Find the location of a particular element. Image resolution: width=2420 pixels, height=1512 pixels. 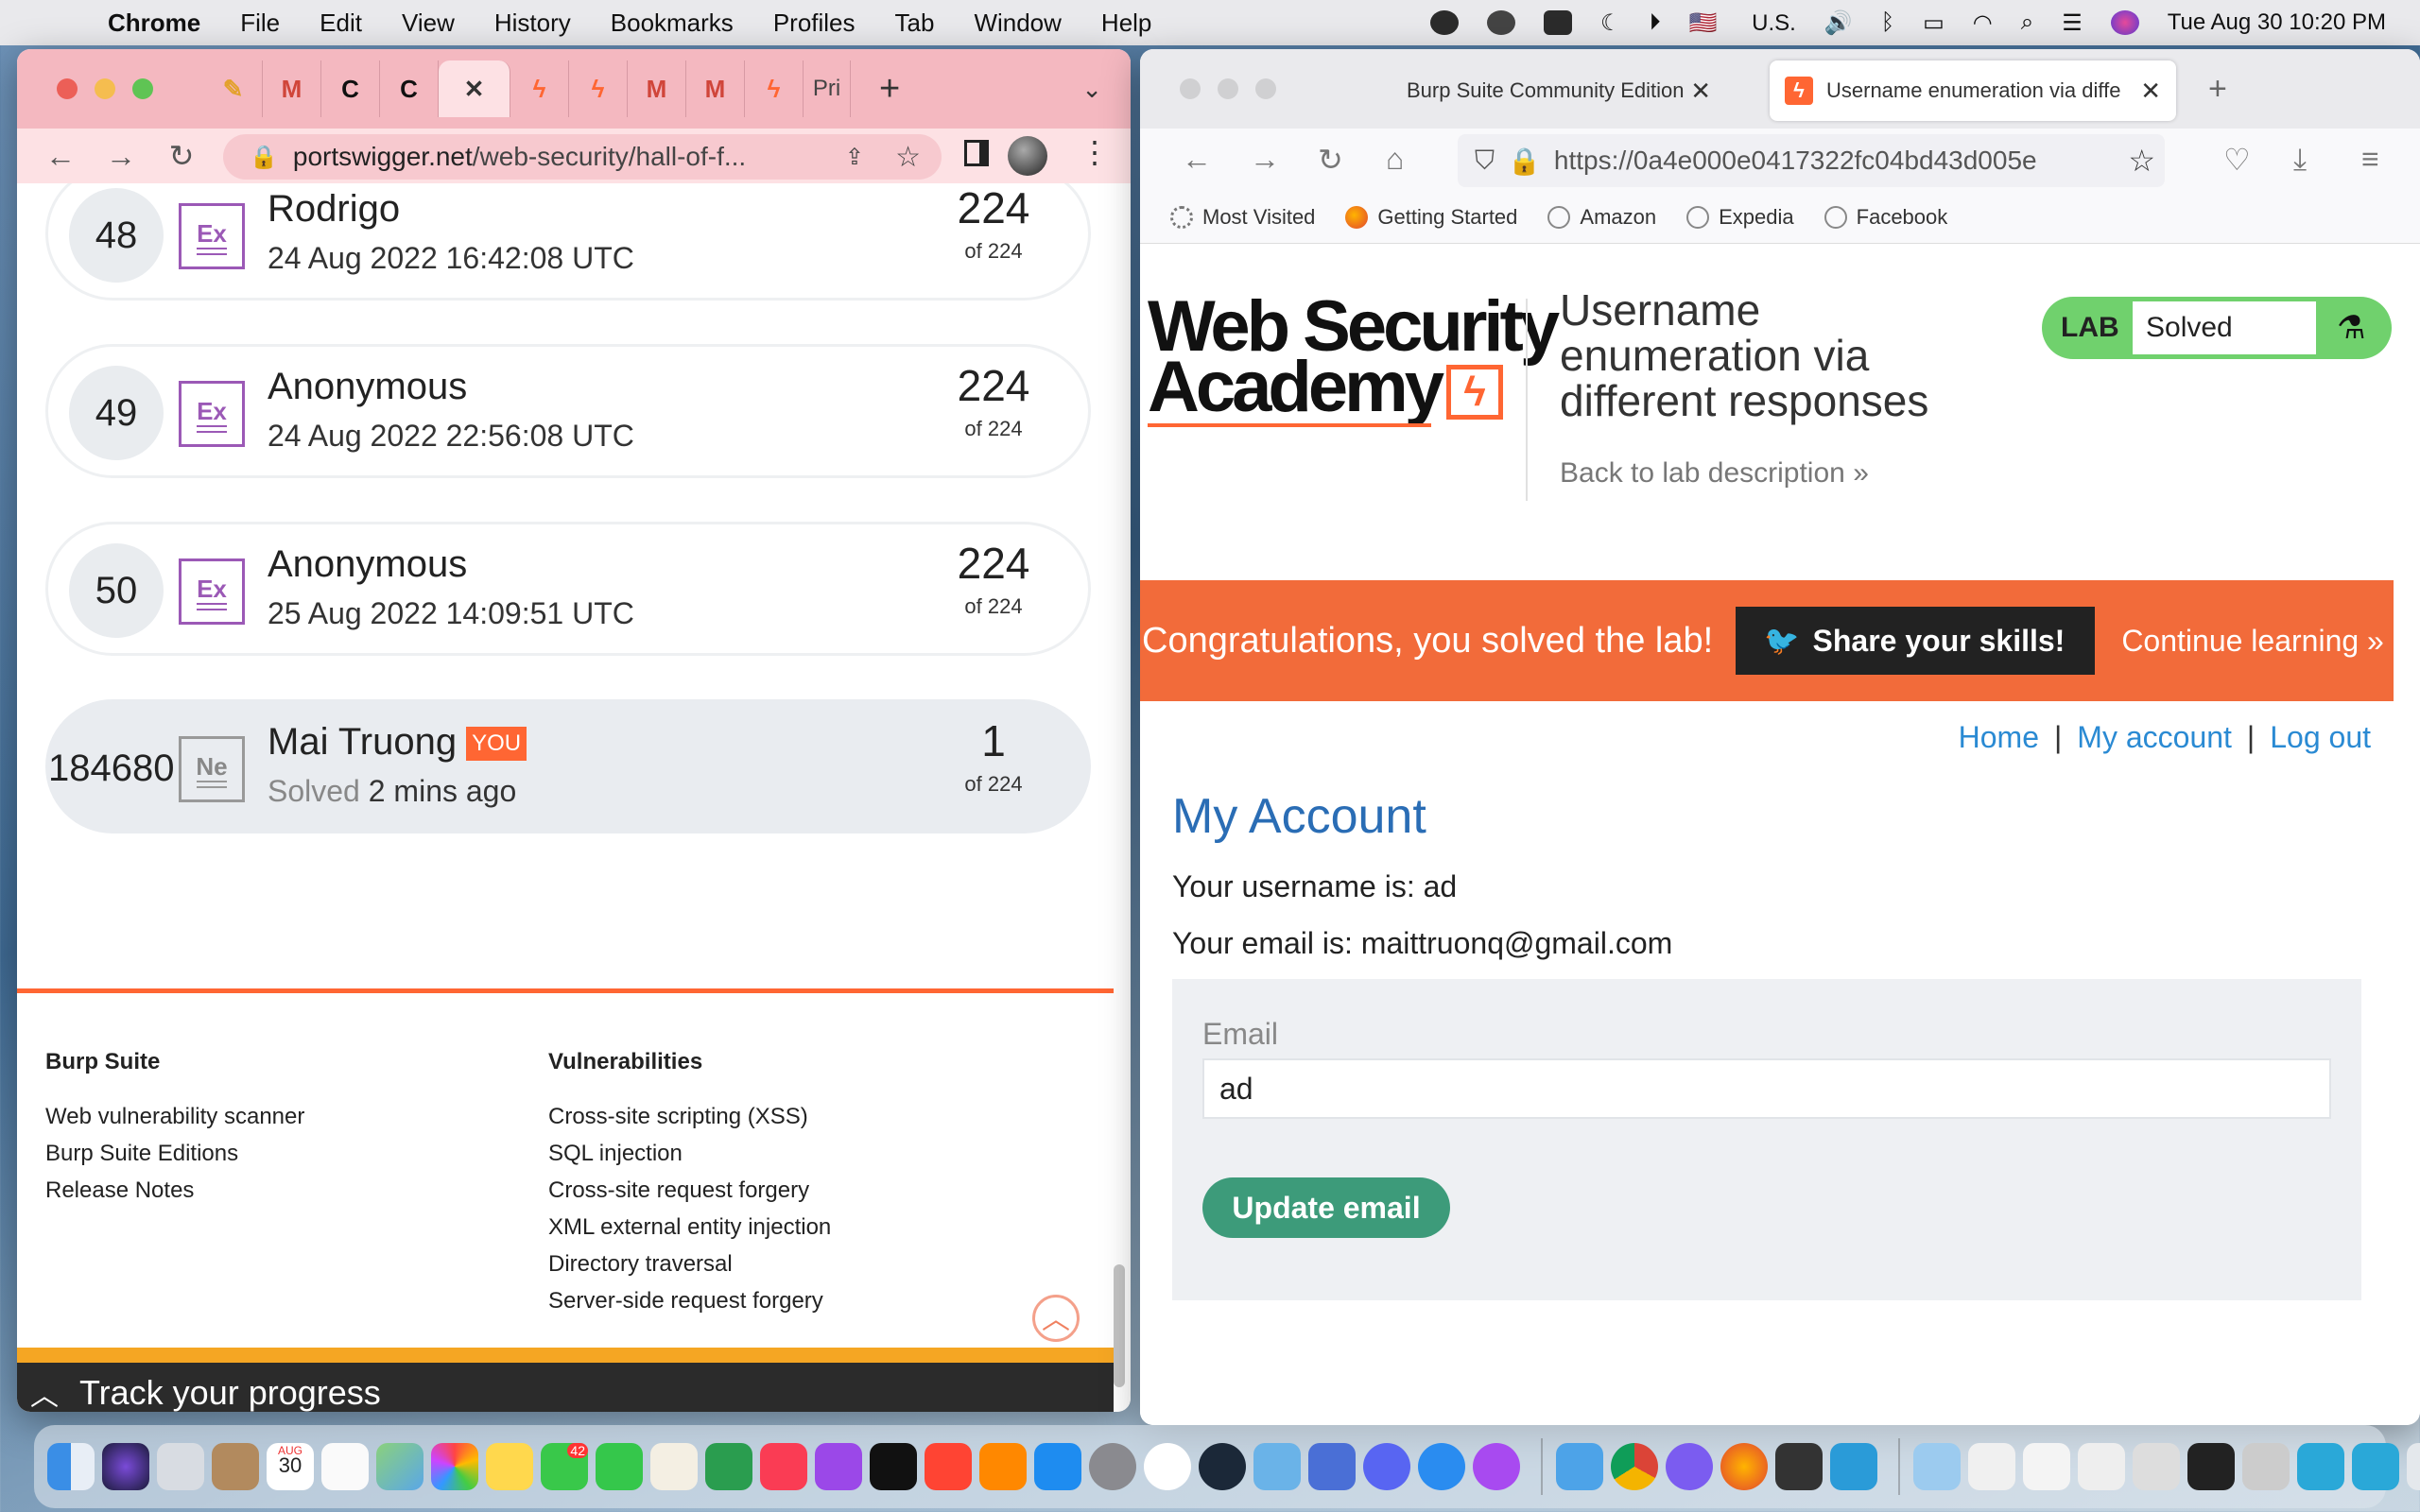

screen-recorder-icon is located at coordinates (1559, 22).